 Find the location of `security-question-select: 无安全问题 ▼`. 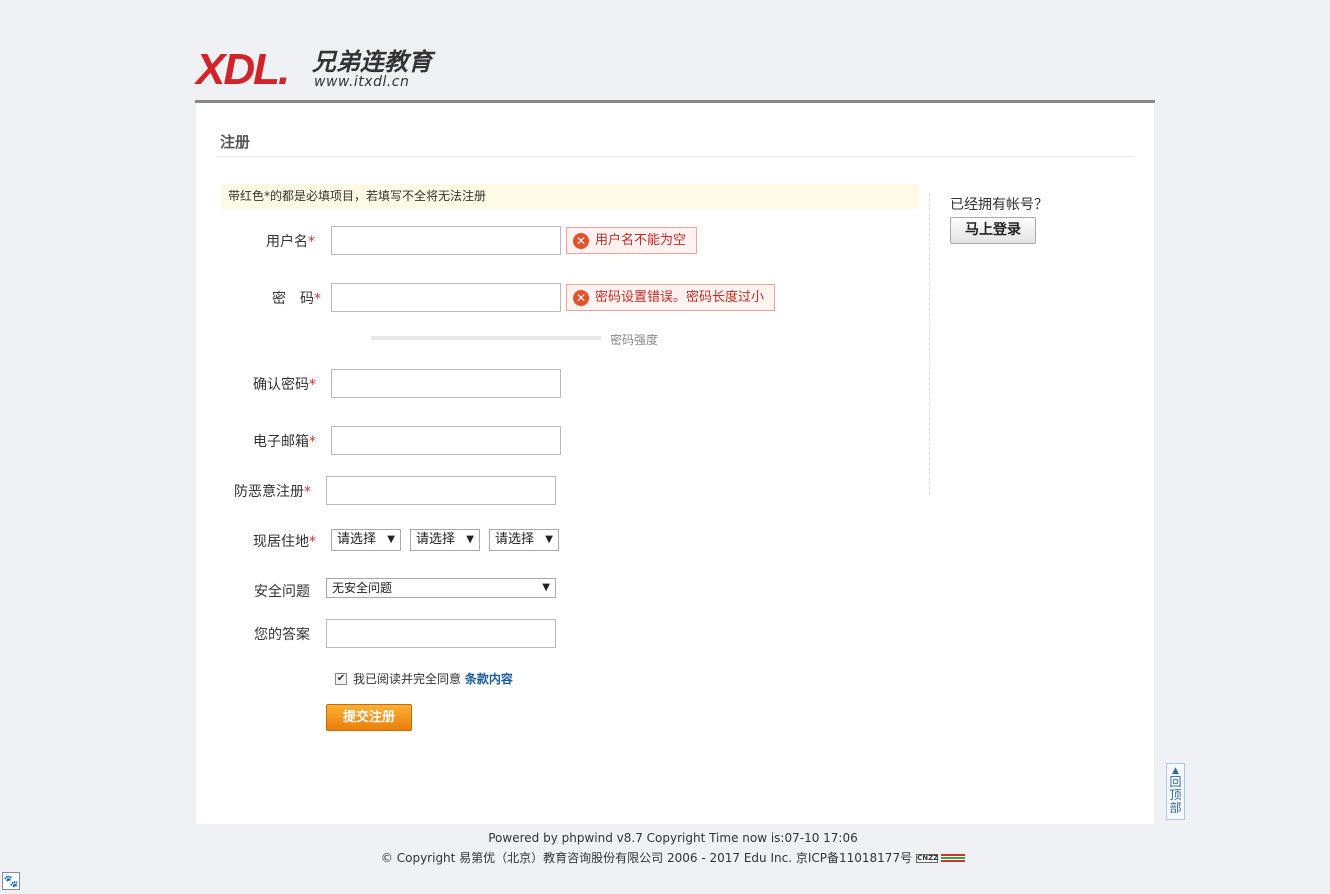

security-question-select: 无安全问题 ▼ is located at coordinates (441, 588).